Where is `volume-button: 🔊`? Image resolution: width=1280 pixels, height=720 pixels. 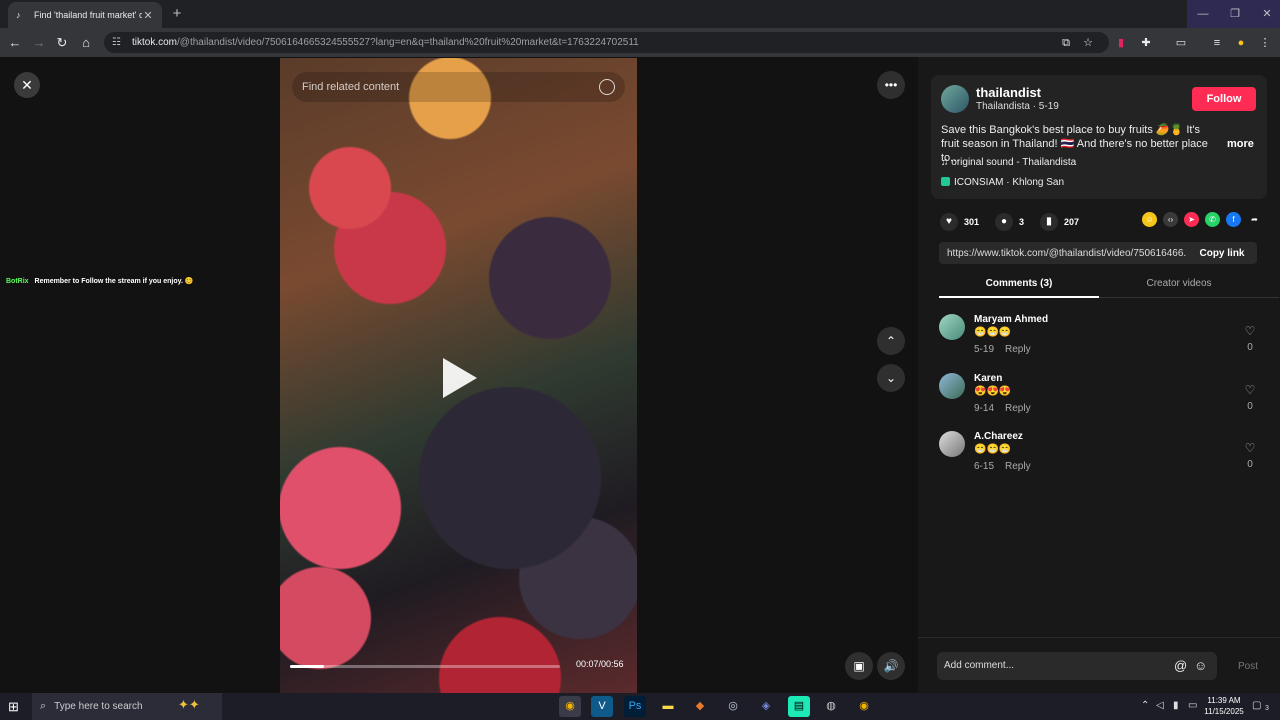
volume-button: 🔊 is located at coordinates (891, 666).